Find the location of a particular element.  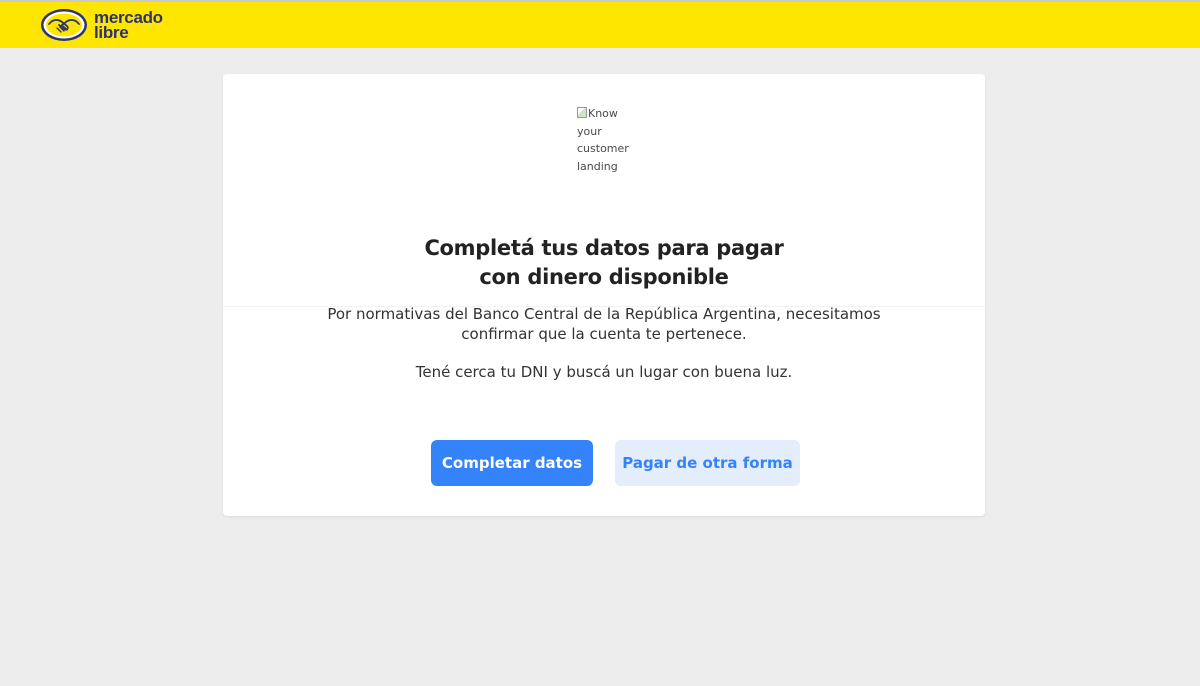

logo-line-2: libre is located at coordinates (111, 32).